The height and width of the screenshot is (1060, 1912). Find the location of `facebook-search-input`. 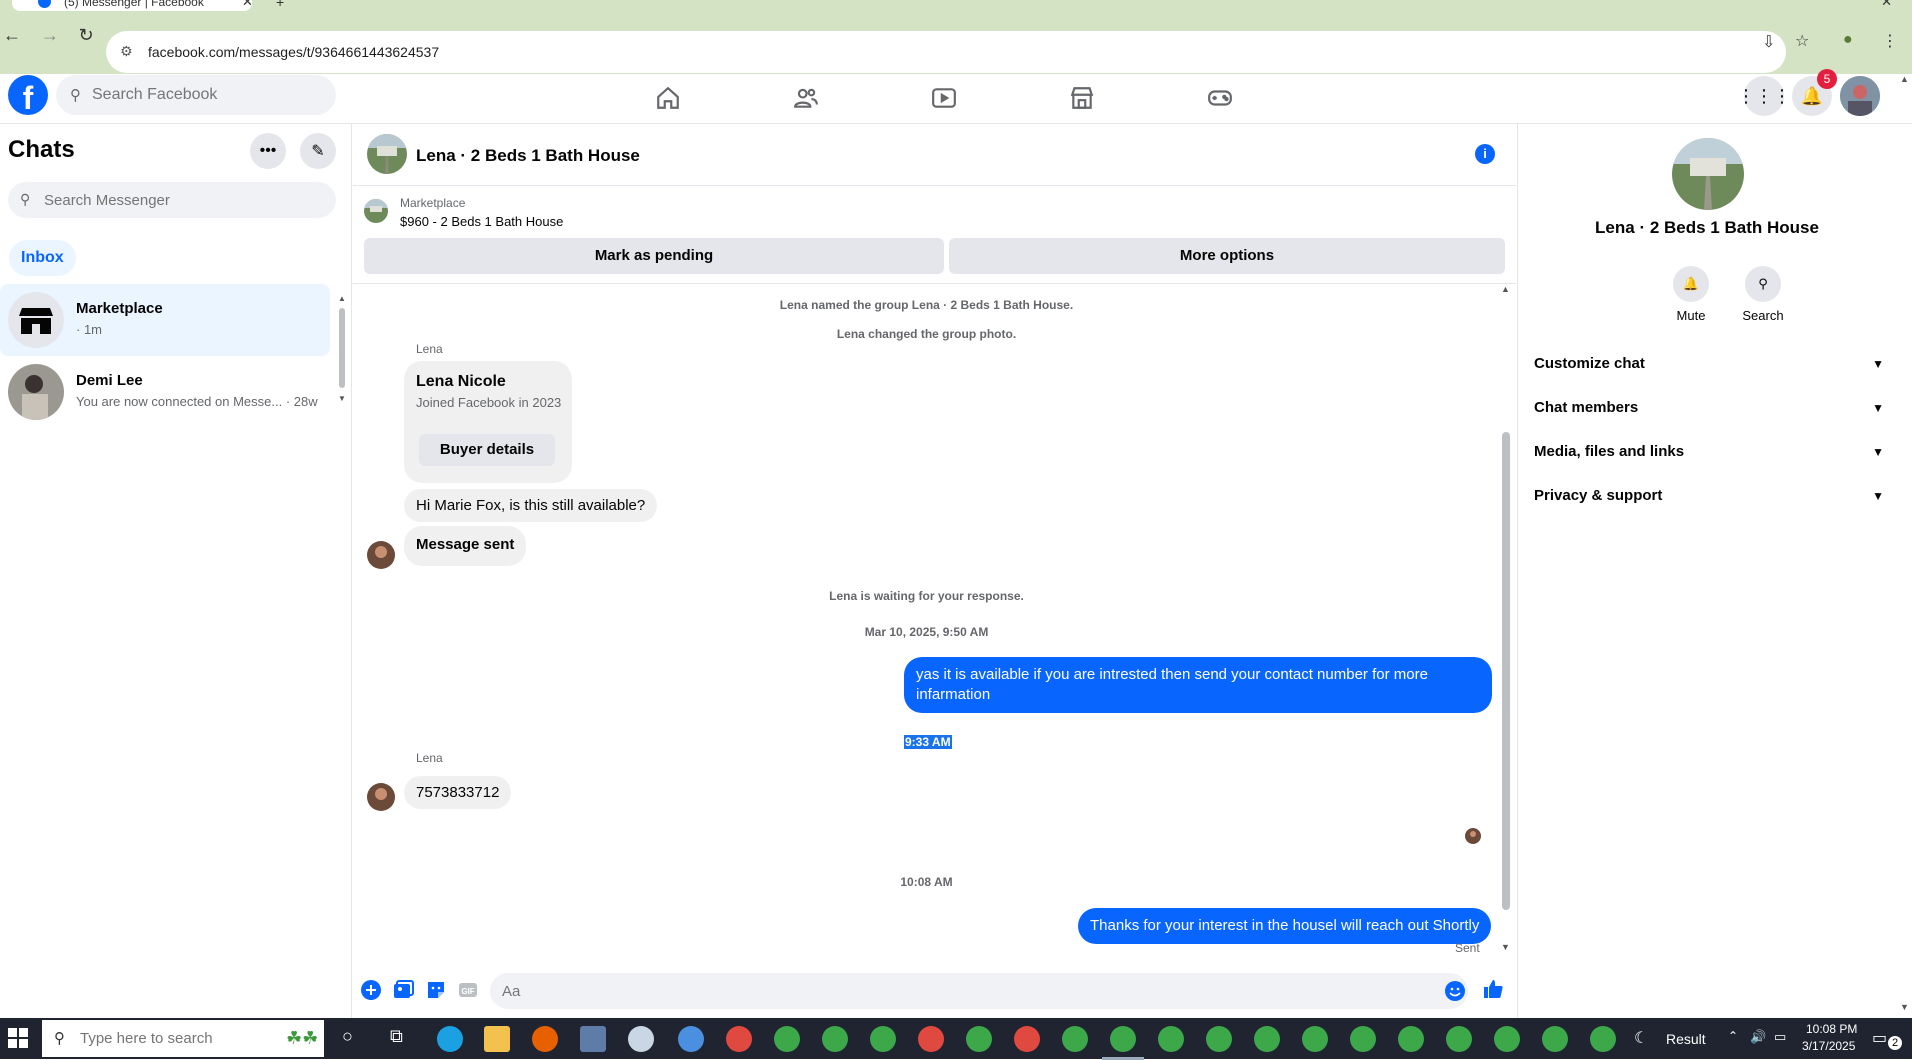

facebook-search-input is located at coordinates (207, 95).